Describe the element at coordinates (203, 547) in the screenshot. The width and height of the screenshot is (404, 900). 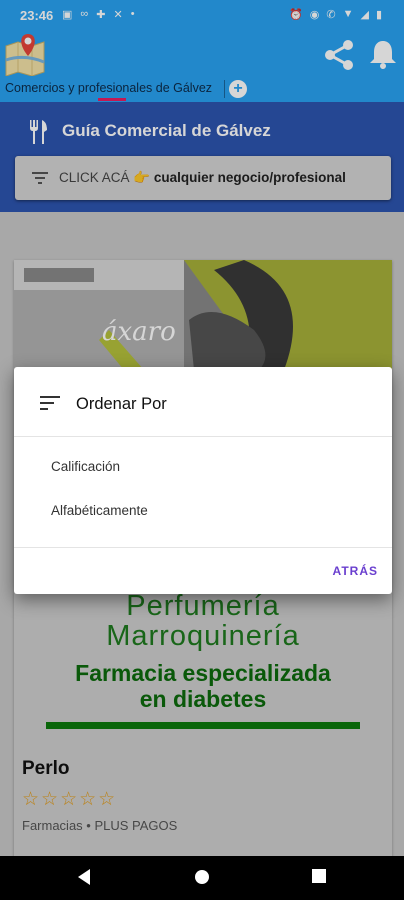
I see `dialog-divider-bottom` at that location.